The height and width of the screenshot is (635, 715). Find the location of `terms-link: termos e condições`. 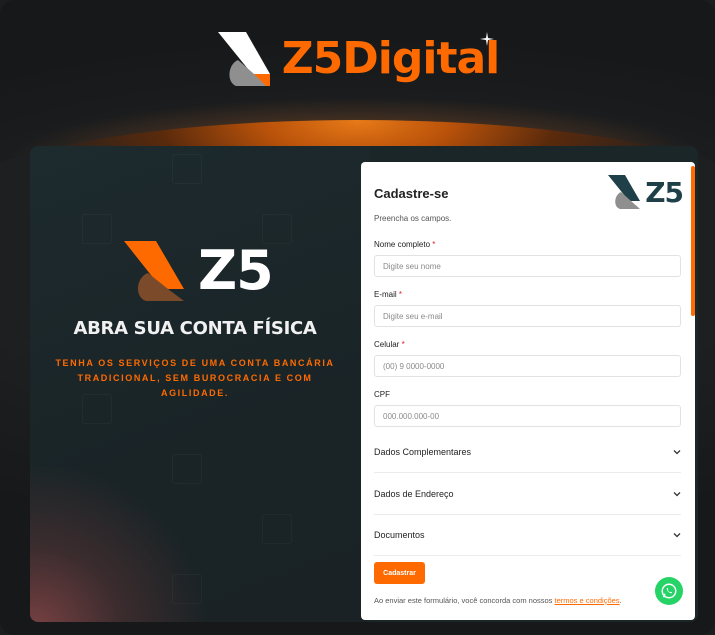

terms-link: termos e condições is located at coordinates (587, 600).